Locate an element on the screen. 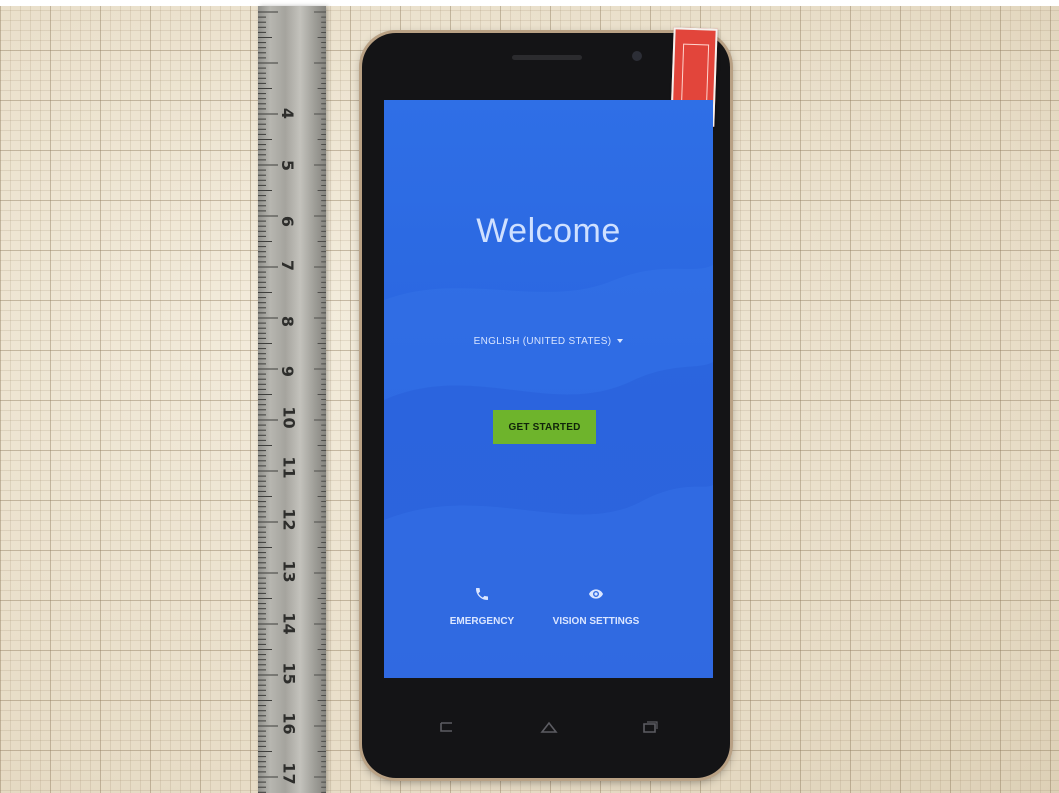 The height and width of the screenshot is (793, 1059). emergency-button: EMERGENCY is located at coordinates (482, 606).